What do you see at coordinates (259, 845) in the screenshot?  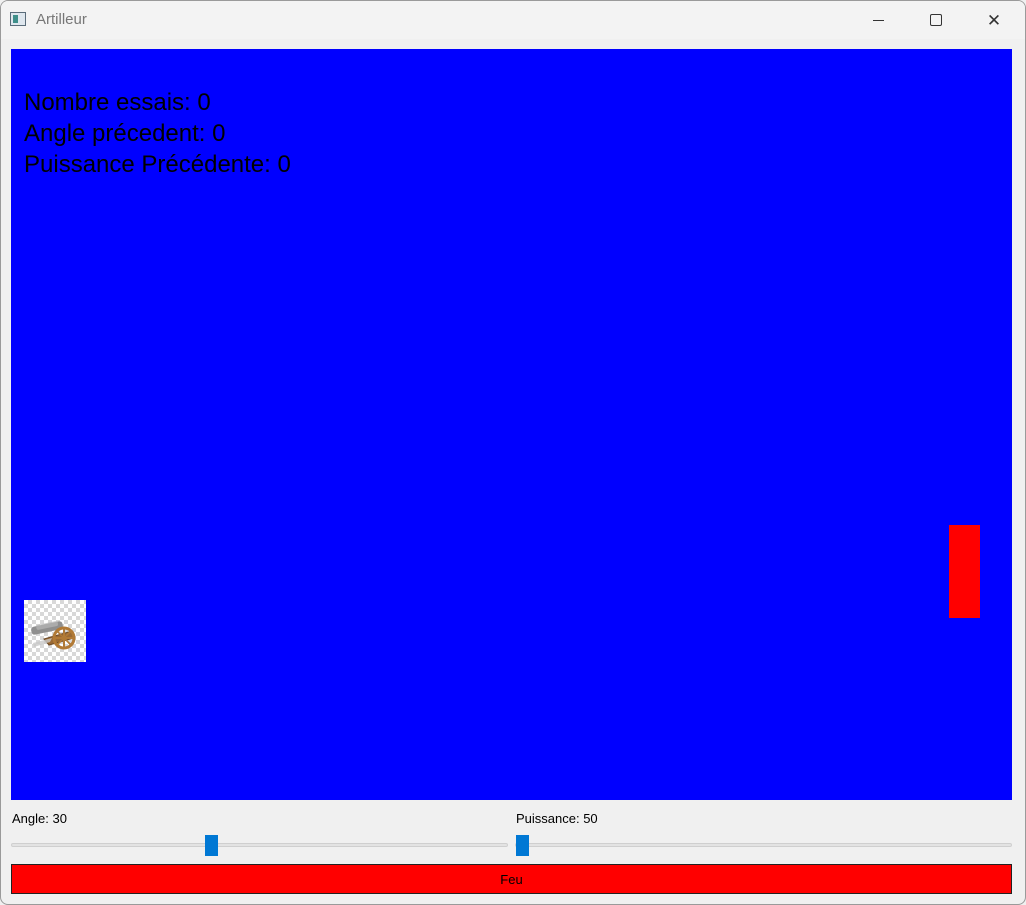 I see `angle-slider-track` at bounding box center [259, 845].